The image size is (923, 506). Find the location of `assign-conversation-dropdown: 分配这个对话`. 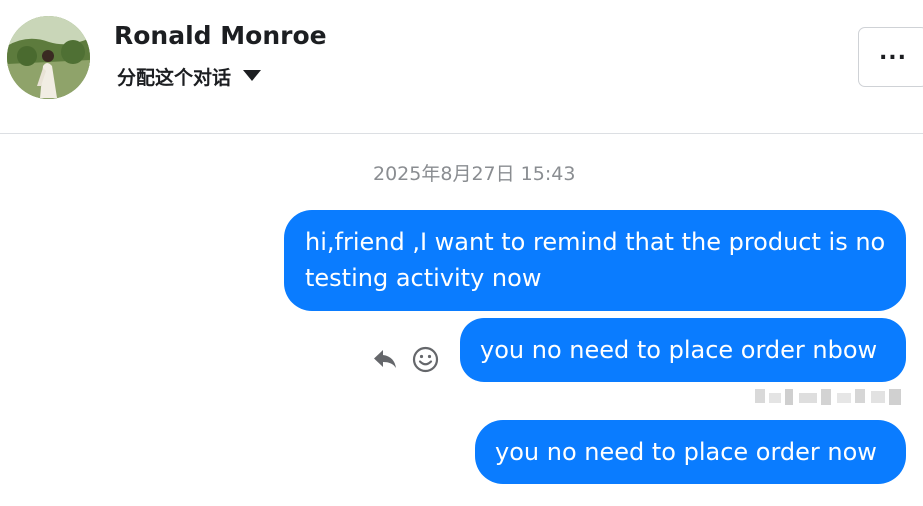

assign-conversation-dropdown: 分配这个对话 is located at coordinates (189, 78).